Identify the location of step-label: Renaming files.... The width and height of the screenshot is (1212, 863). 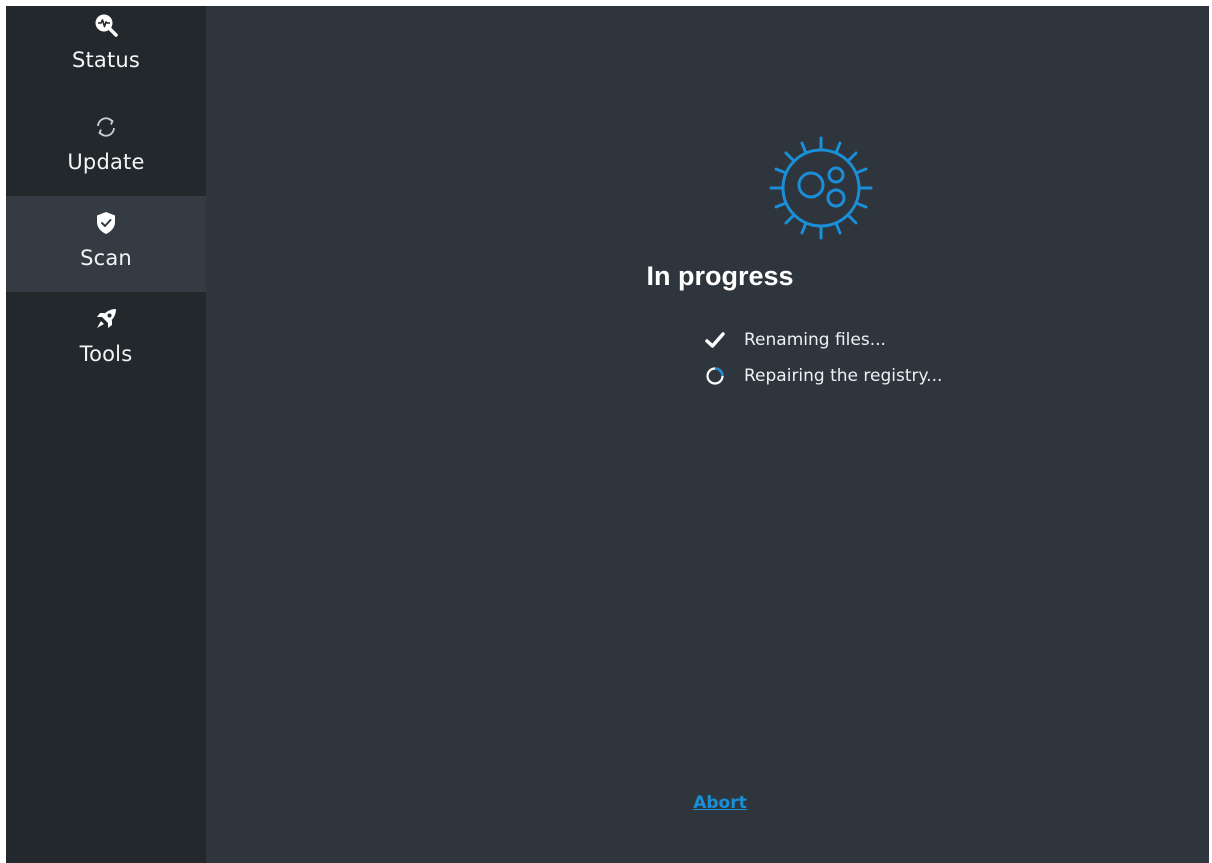
(815, 340).